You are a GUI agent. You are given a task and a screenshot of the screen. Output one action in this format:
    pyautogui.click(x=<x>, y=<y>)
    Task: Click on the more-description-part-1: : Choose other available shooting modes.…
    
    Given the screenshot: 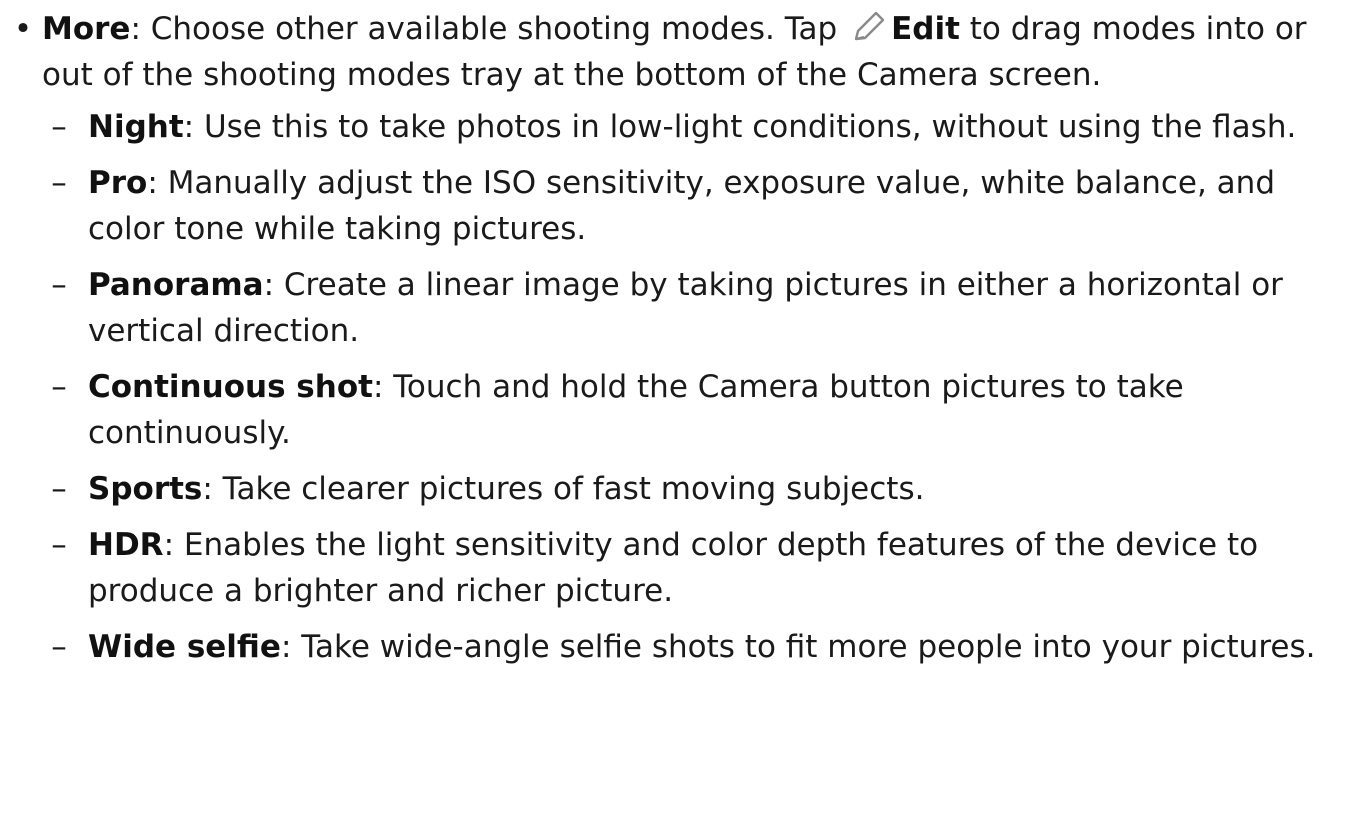 What is the action you would take?
    pyautogui.click(x=489, y=29)
    